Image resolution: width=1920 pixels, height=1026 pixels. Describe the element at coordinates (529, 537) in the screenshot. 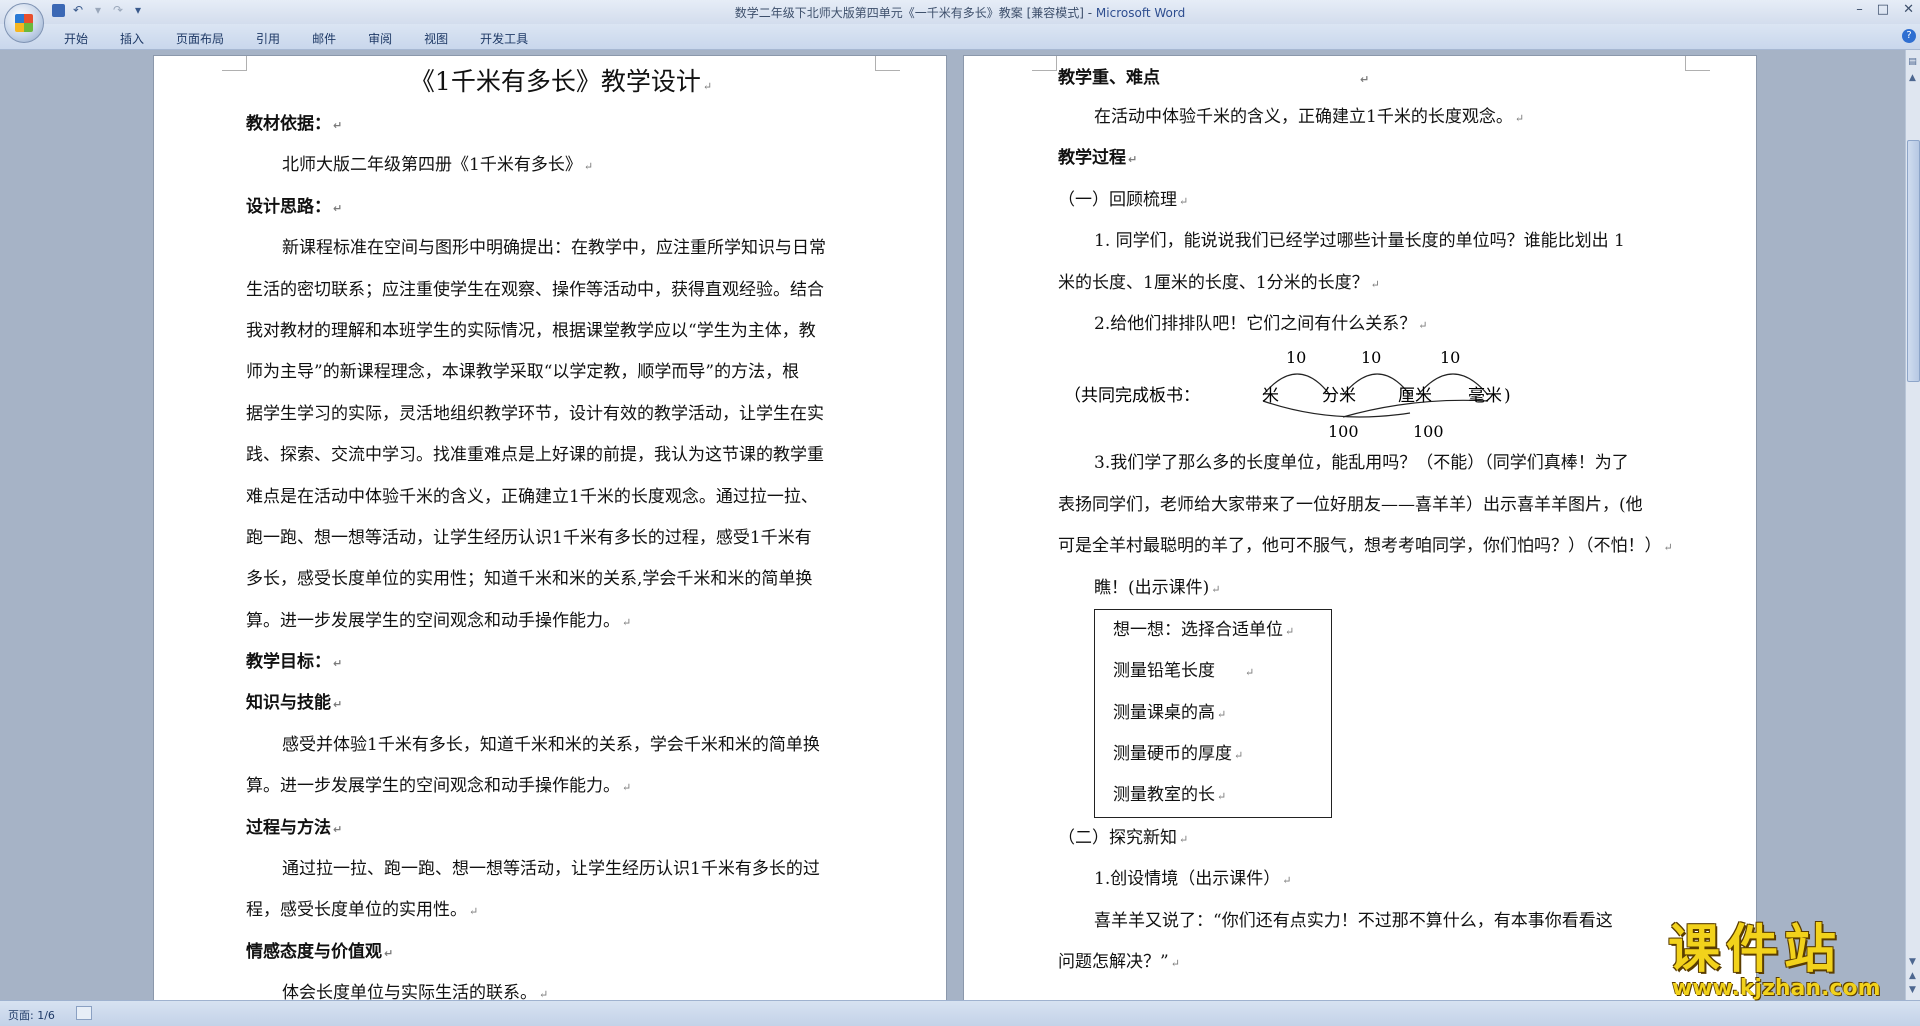

I see `paragraph-line: 跑一跑、想一想等活动，让学生经历认识1千米有多长的过程，感受1千米有` at that location.